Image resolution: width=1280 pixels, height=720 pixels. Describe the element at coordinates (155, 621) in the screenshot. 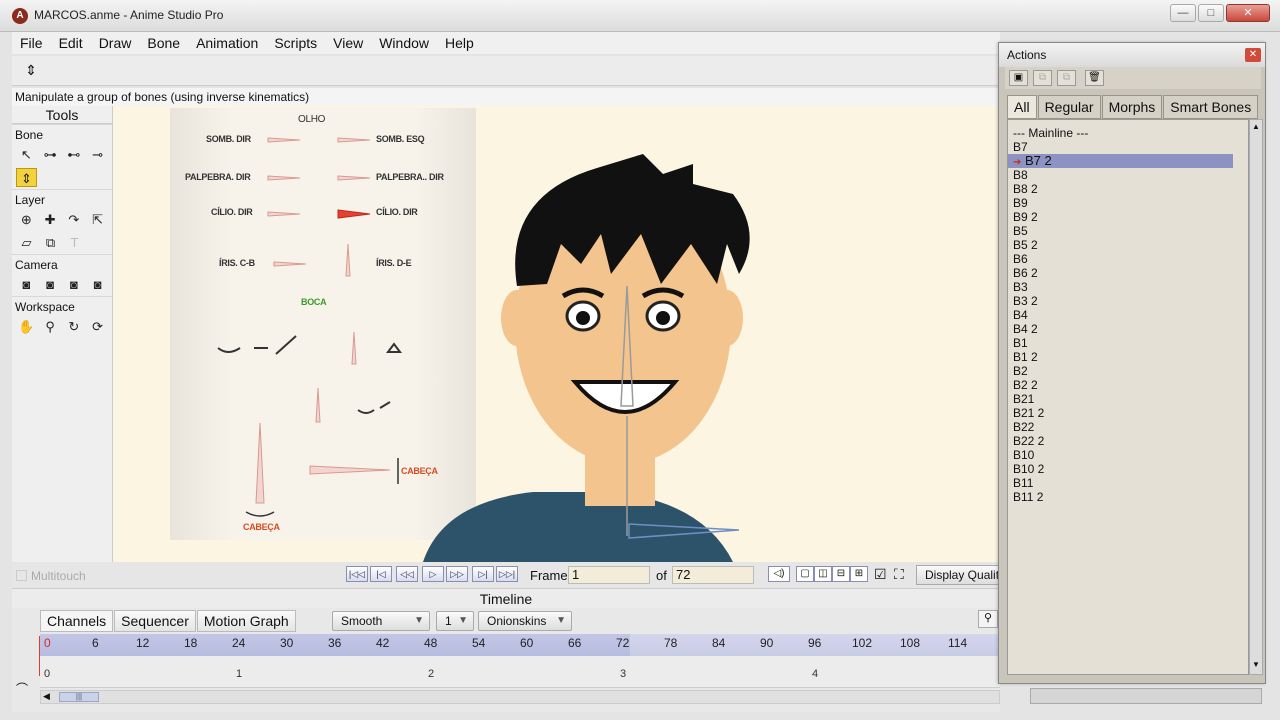

I see `tab-sequencer: Sequencer` at that location.